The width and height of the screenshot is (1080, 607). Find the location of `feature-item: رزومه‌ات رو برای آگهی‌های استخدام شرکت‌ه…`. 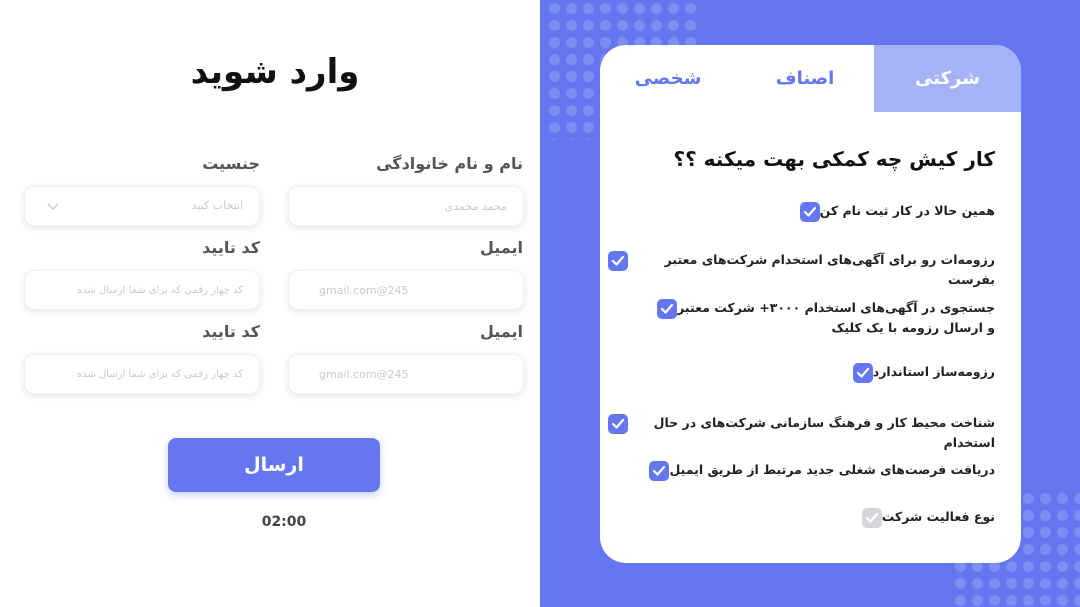

feature-item: رزومه‌ات رو برای آگهی‌های استخدام شرکت‌ه… is located at coordinates (797, 270).